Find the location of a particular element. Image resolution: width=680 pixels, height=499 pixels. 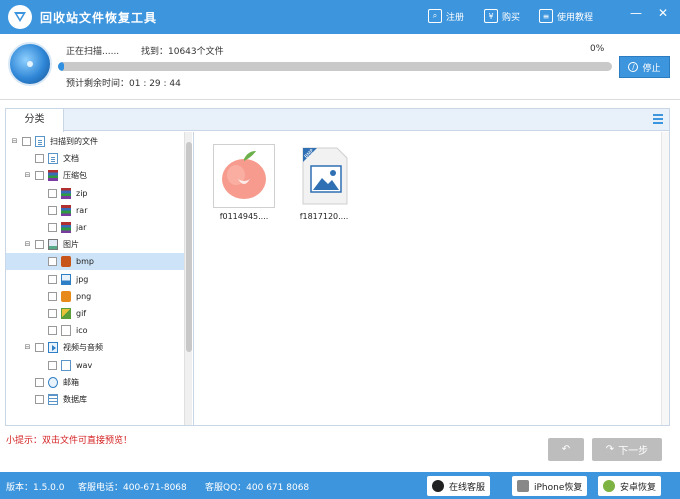

tree-item: ⊟ 压缩包 is located at coordinates (95, 175).